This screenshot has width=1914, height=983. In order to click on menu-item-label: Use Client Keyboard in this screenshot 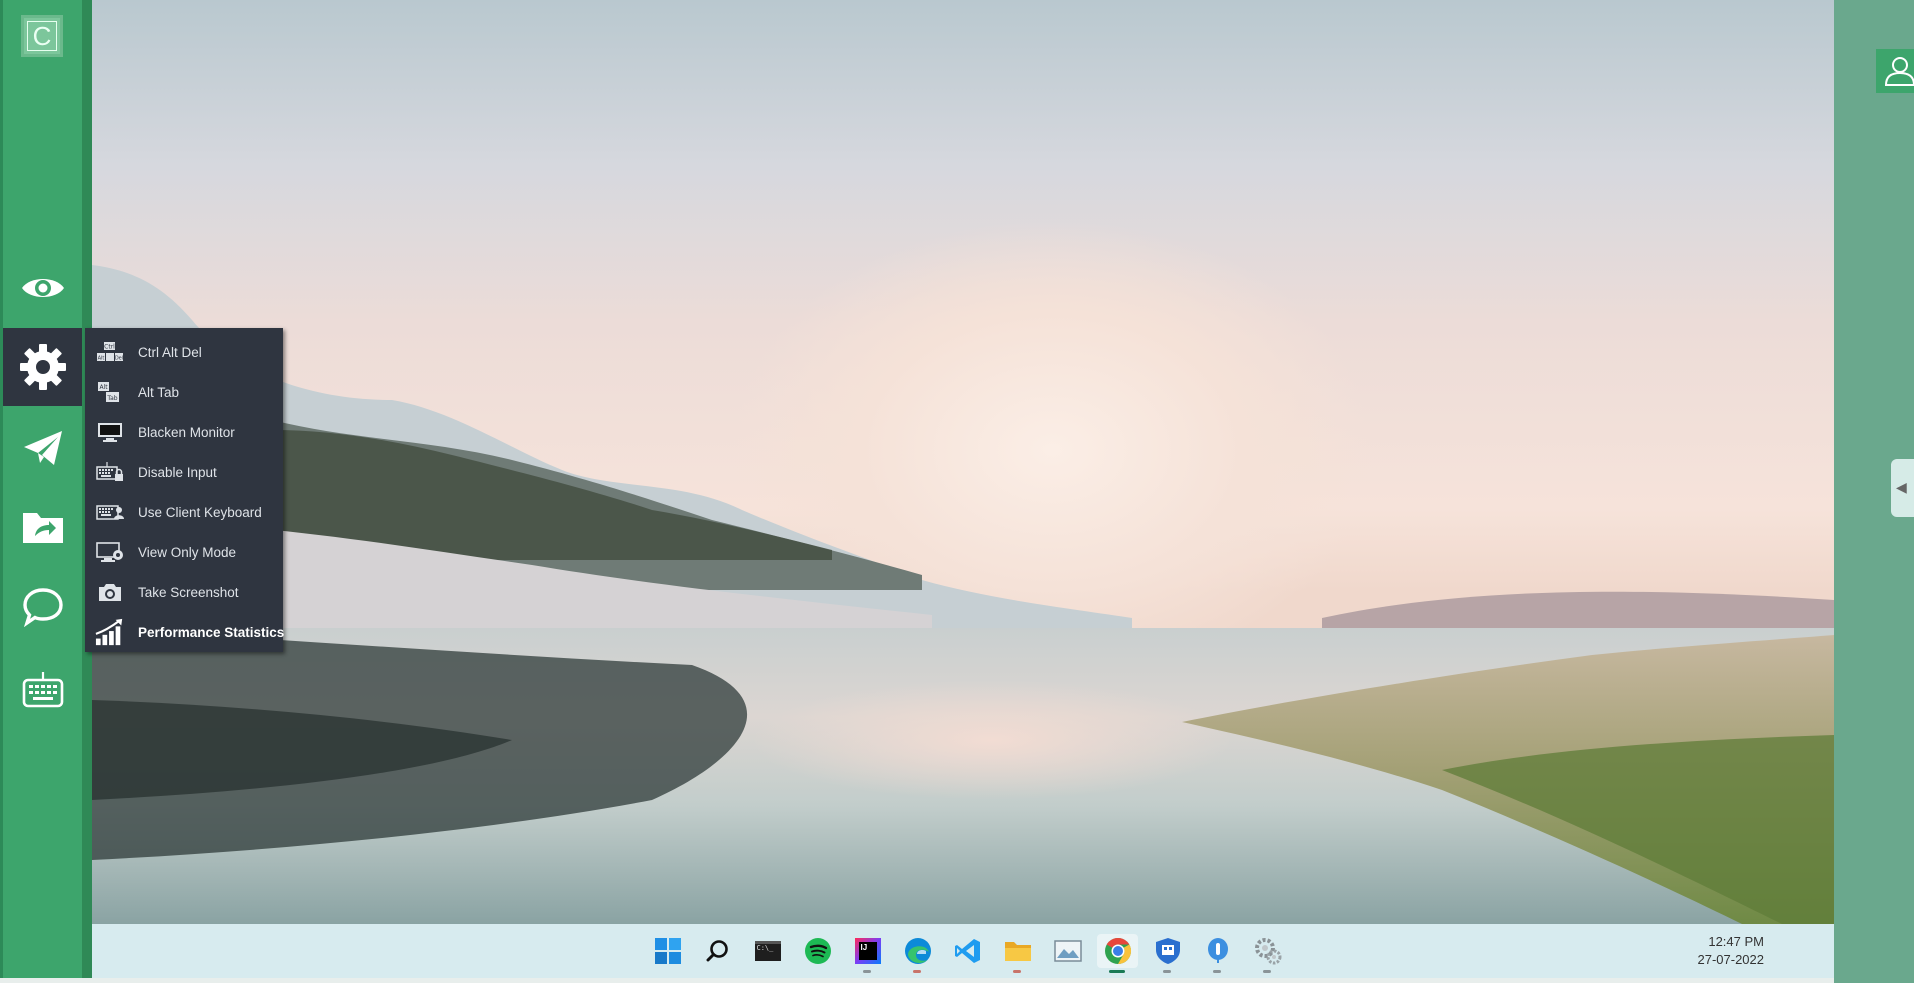, I will do `click(200, 512)`.